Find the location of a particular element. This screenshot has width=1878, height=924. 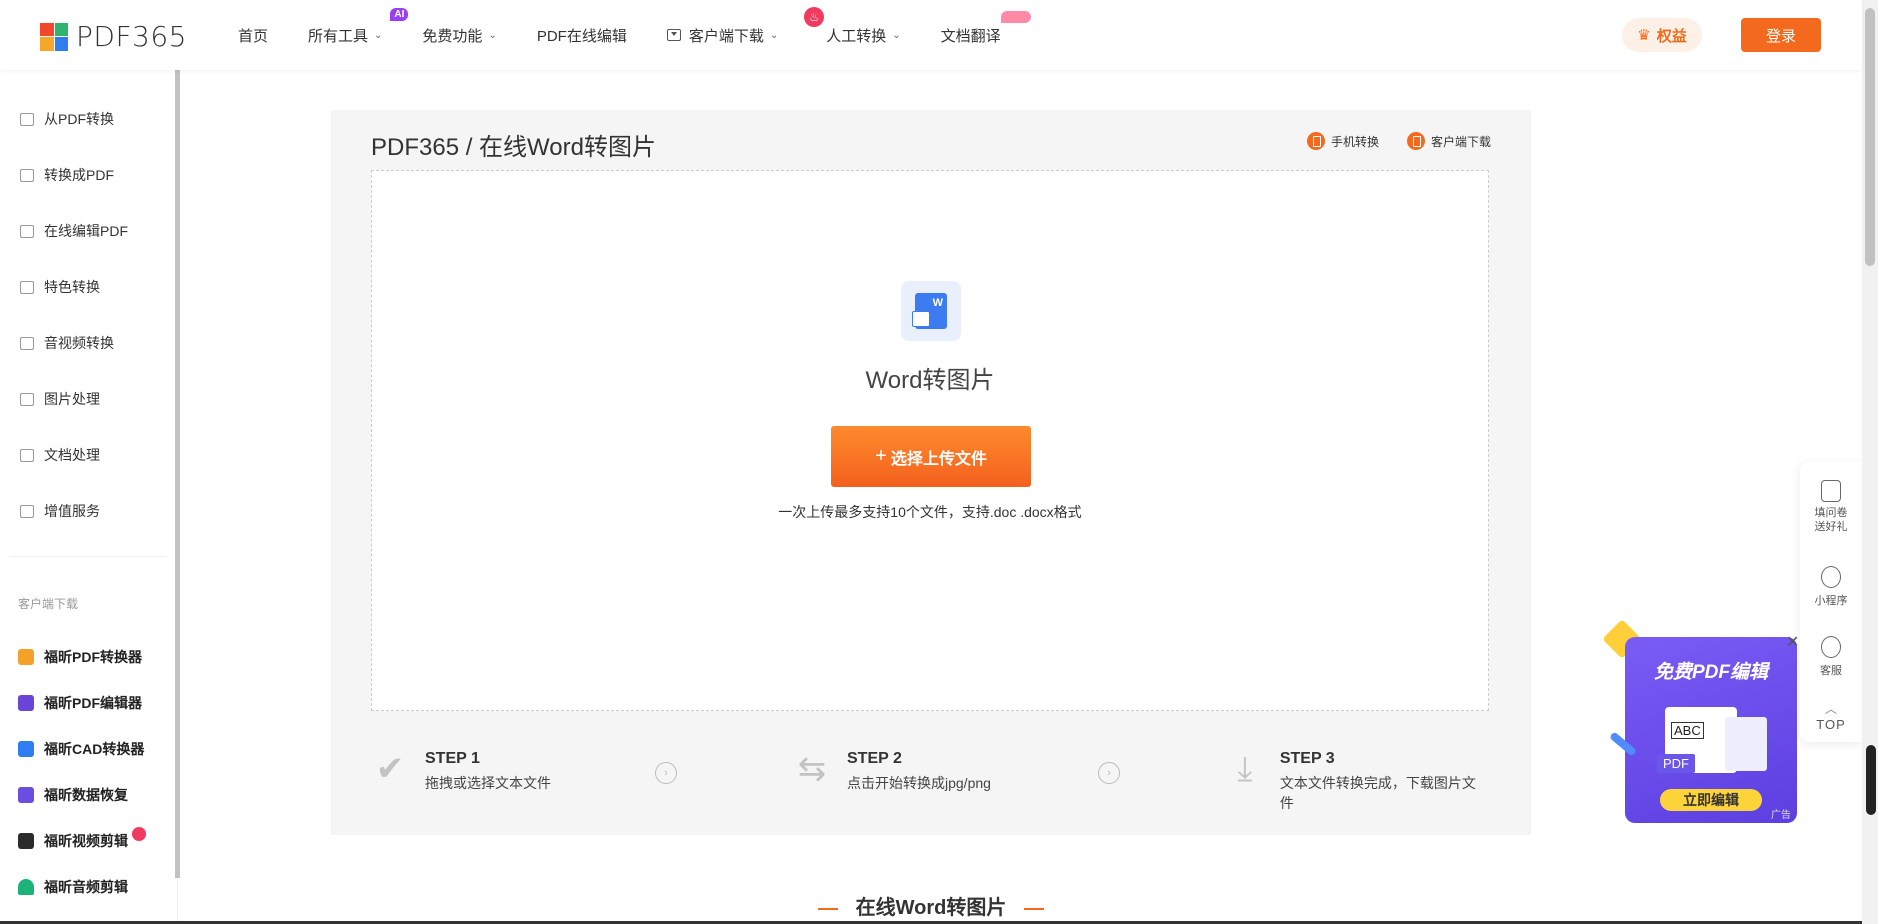

nav-all-tools: 所有工具 ⌄ AI is located at coordinates (358, 26).